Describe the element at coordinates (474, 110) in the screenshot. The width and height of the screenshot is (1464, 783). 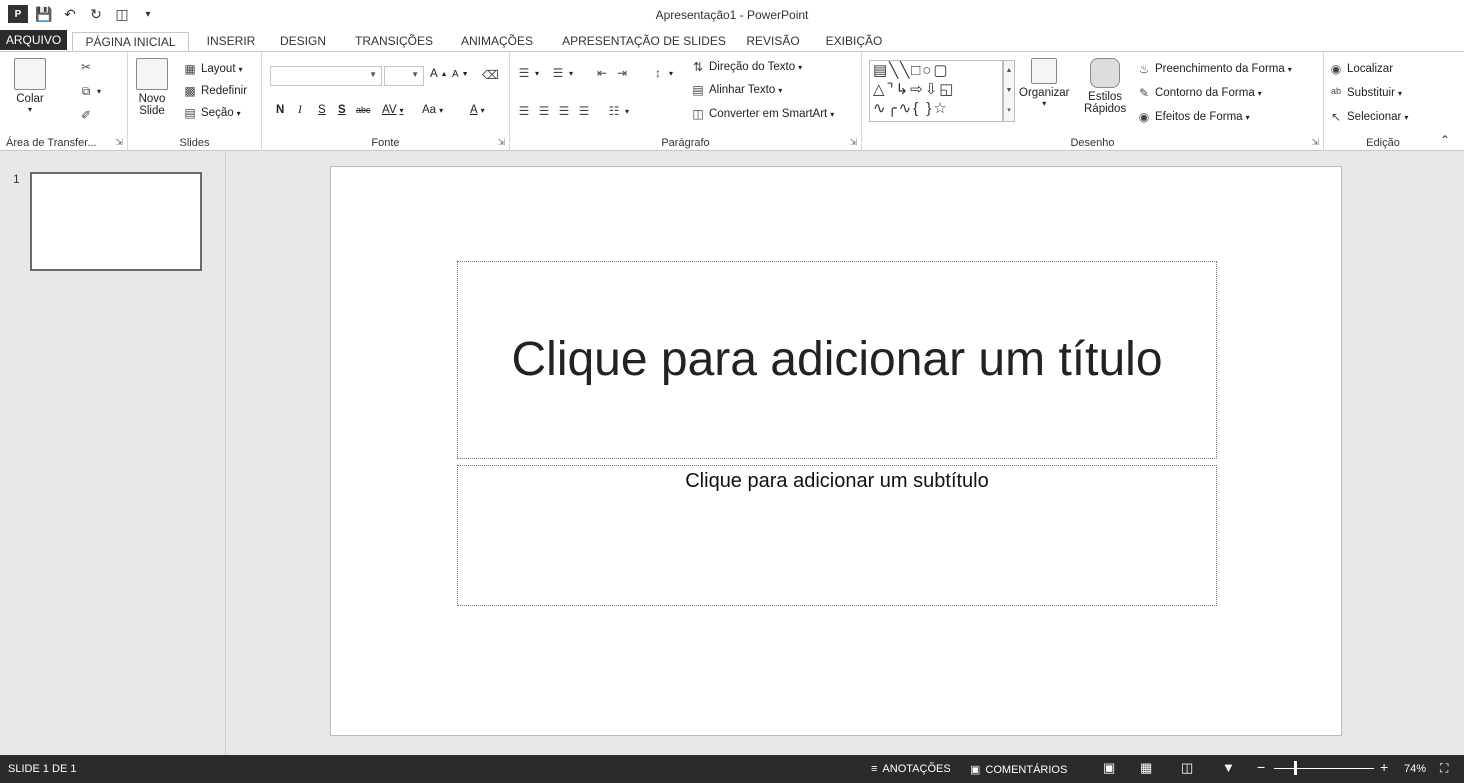
I see `font-color-label: A` at that location.